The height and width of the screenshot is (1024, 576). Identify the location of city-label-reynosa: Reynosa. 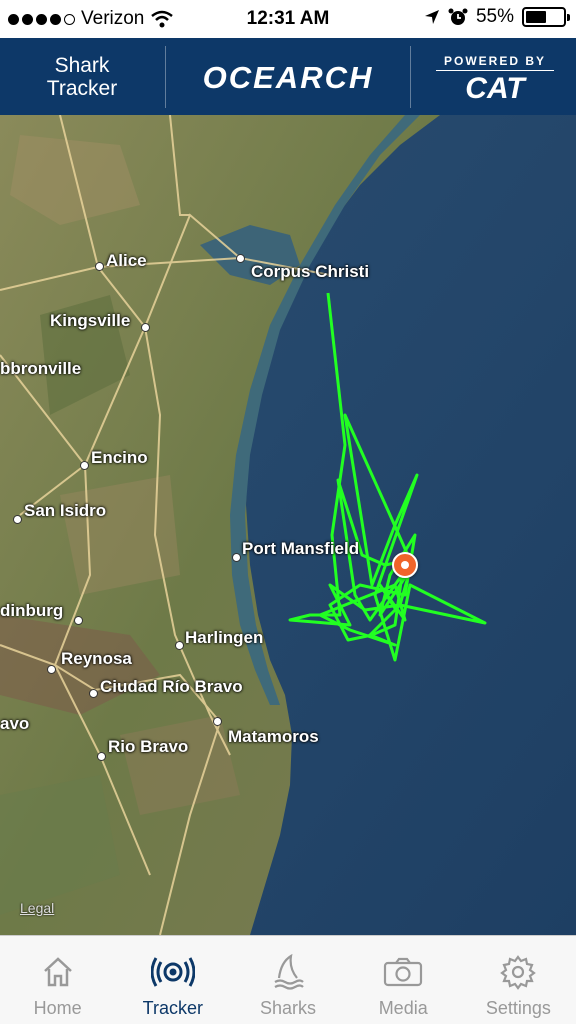
(96, 658).